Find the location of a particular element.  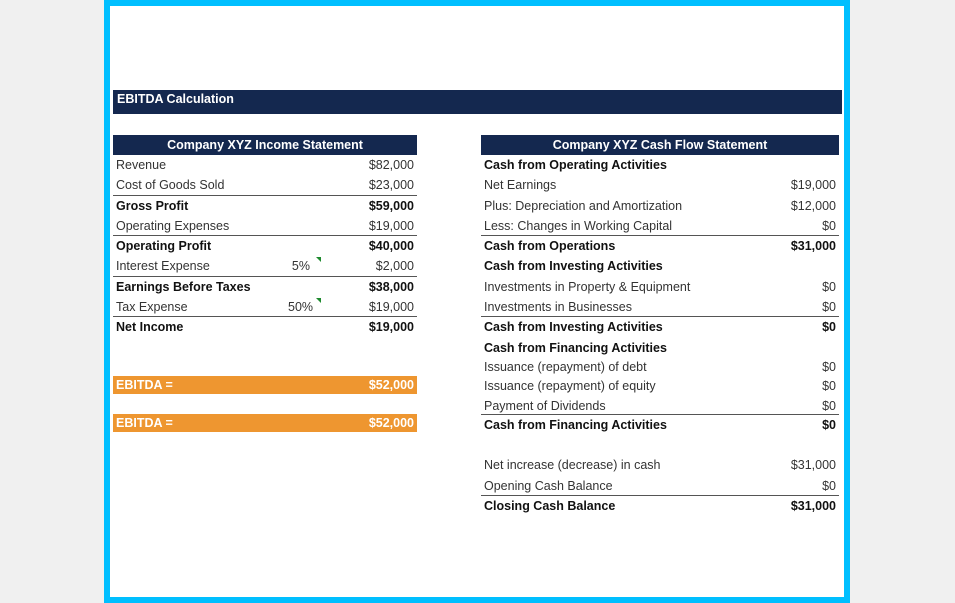

row-label: Cash from Operations is located at coordinates (550, 246).